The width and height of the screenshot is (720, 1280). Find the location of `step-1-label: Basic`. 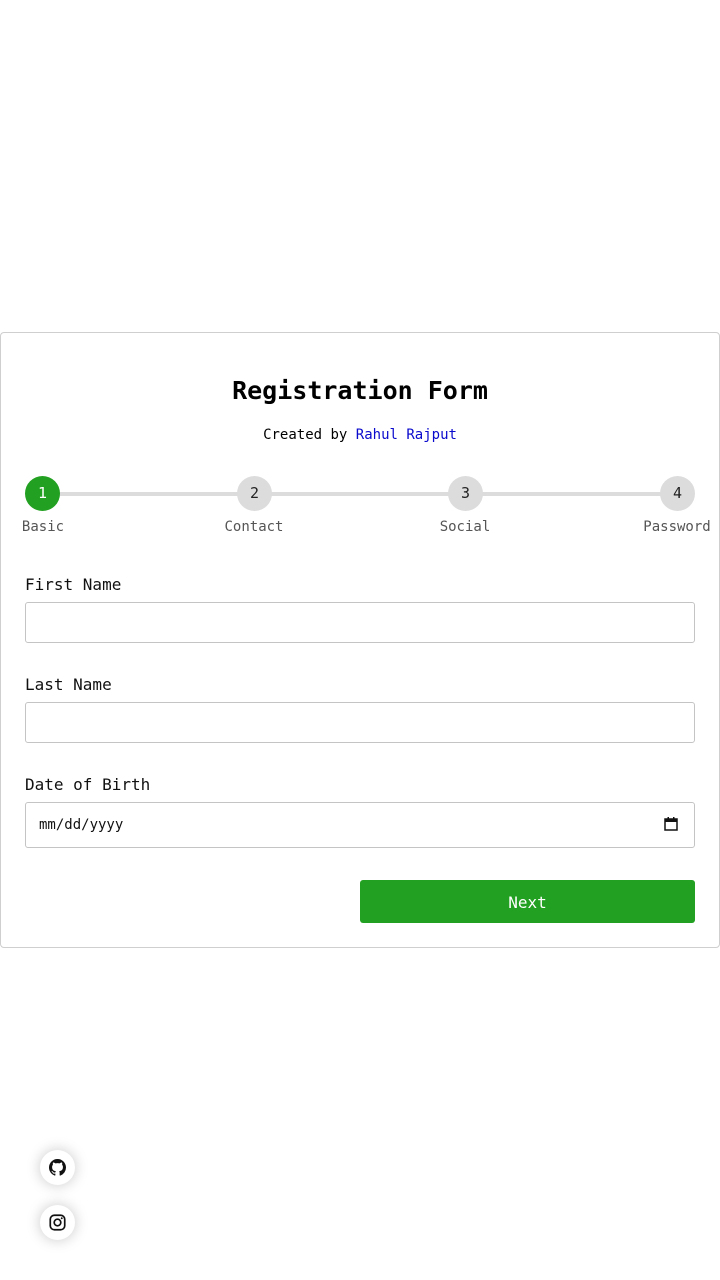

step-1-label: Basic is located at coordinates (43, 527).